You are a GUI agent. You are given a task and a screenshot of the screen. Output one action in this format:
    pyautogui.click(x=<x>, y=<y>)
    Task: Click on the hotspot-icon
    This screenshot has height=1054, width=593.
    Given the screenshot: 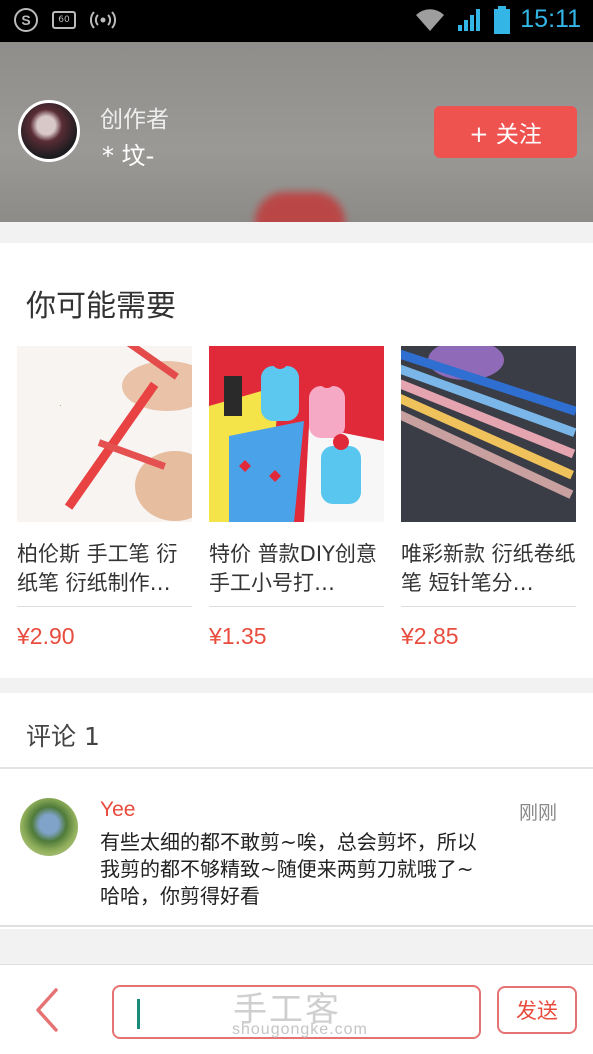 What is the action you would take?
    pyautogui.click(x=103, y=20)
    